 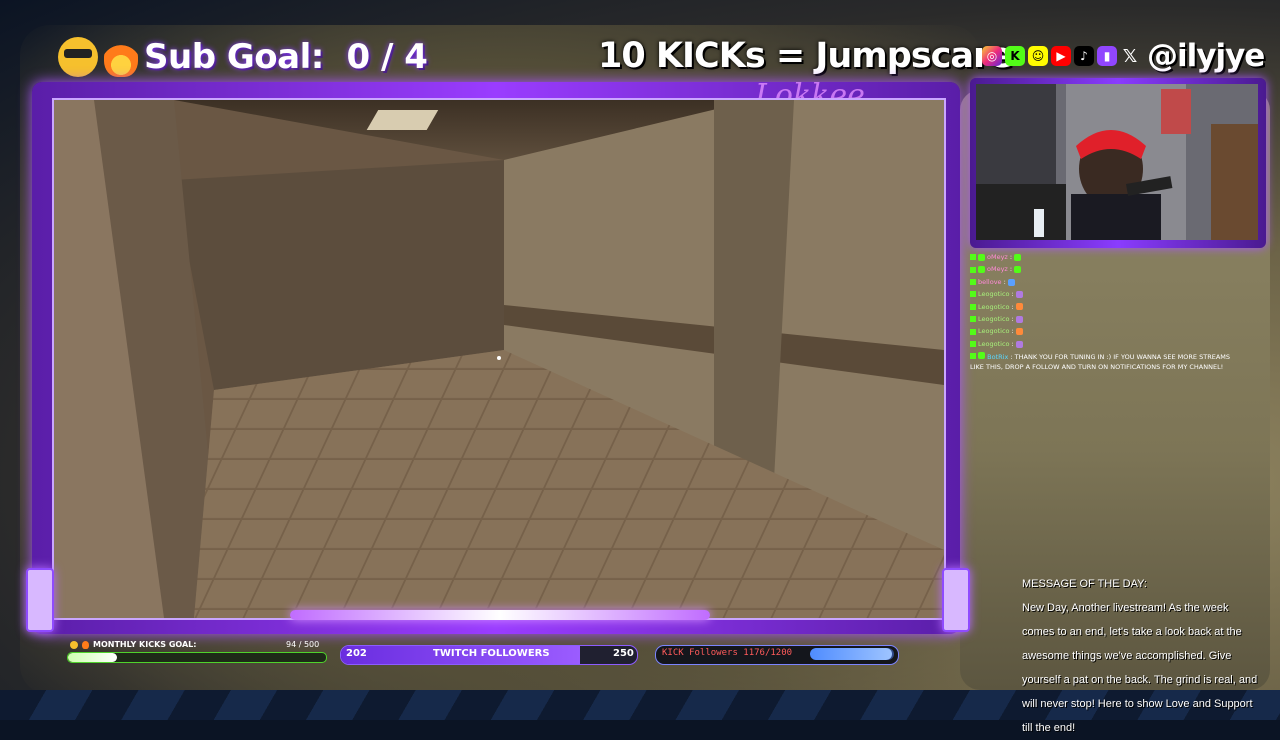 I want to click on crosshair, so click(x=499, y=358).